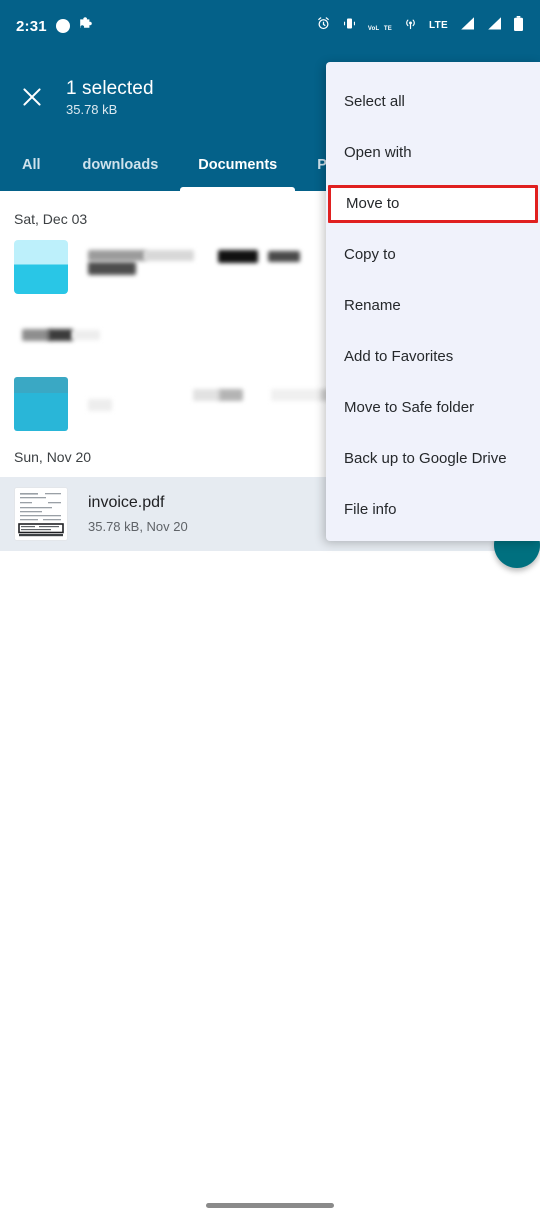 This screenshot has width=540, height=1230. Describe the element at coordinates (31, 26) in the screenshot. I see `status-time: 2:31` at that location.